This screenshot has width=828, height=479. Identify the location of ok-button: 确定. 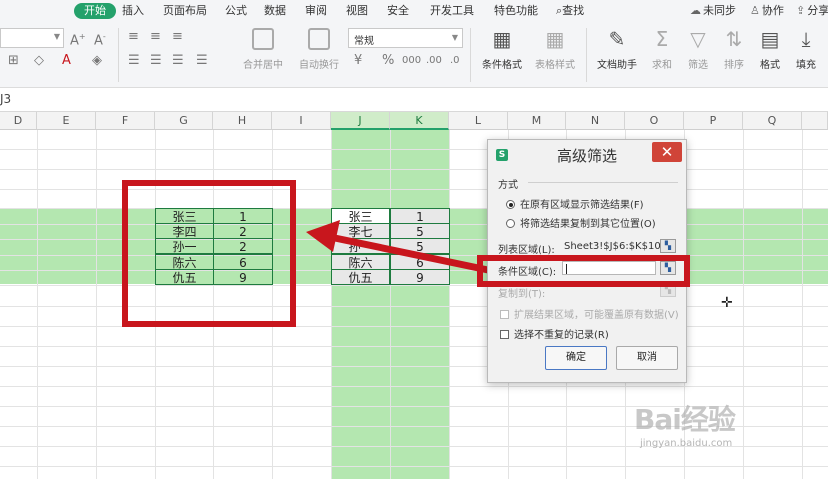
(576, 358).